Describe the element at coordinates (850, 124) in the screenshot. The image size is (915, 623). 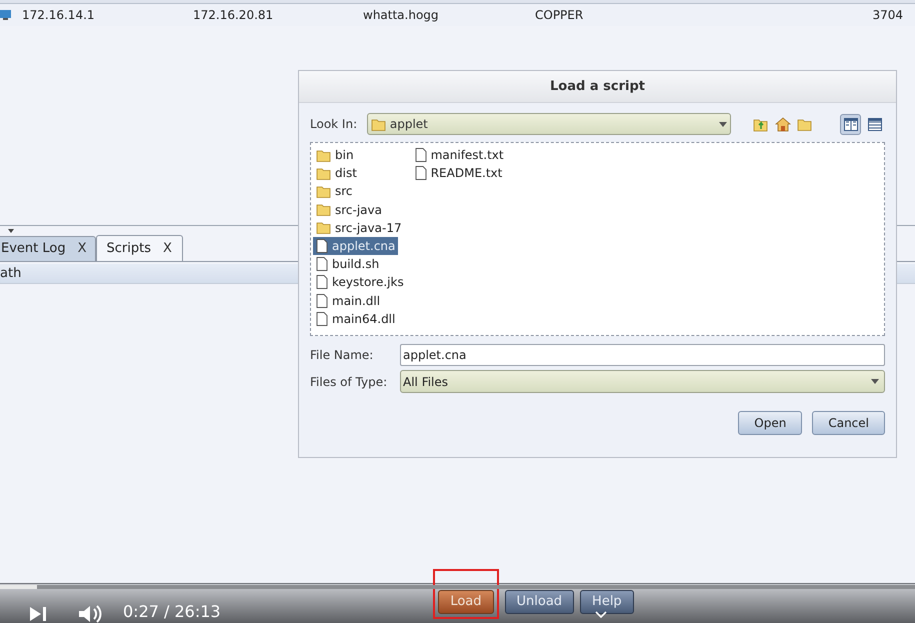
I see `list-view-toggle` at that location.